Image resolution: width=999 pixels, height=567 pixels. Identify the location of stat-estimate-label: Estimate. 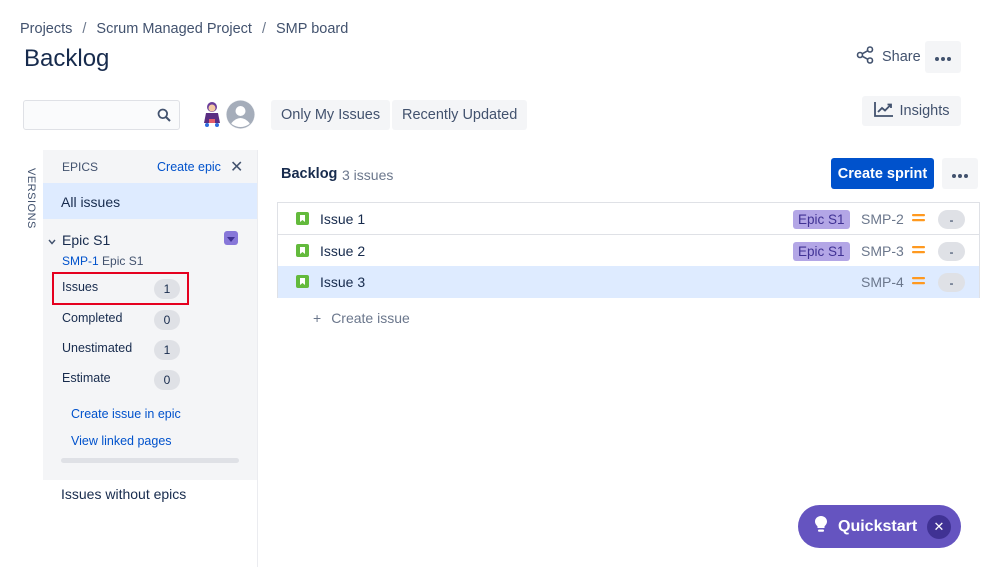
(86, 378).